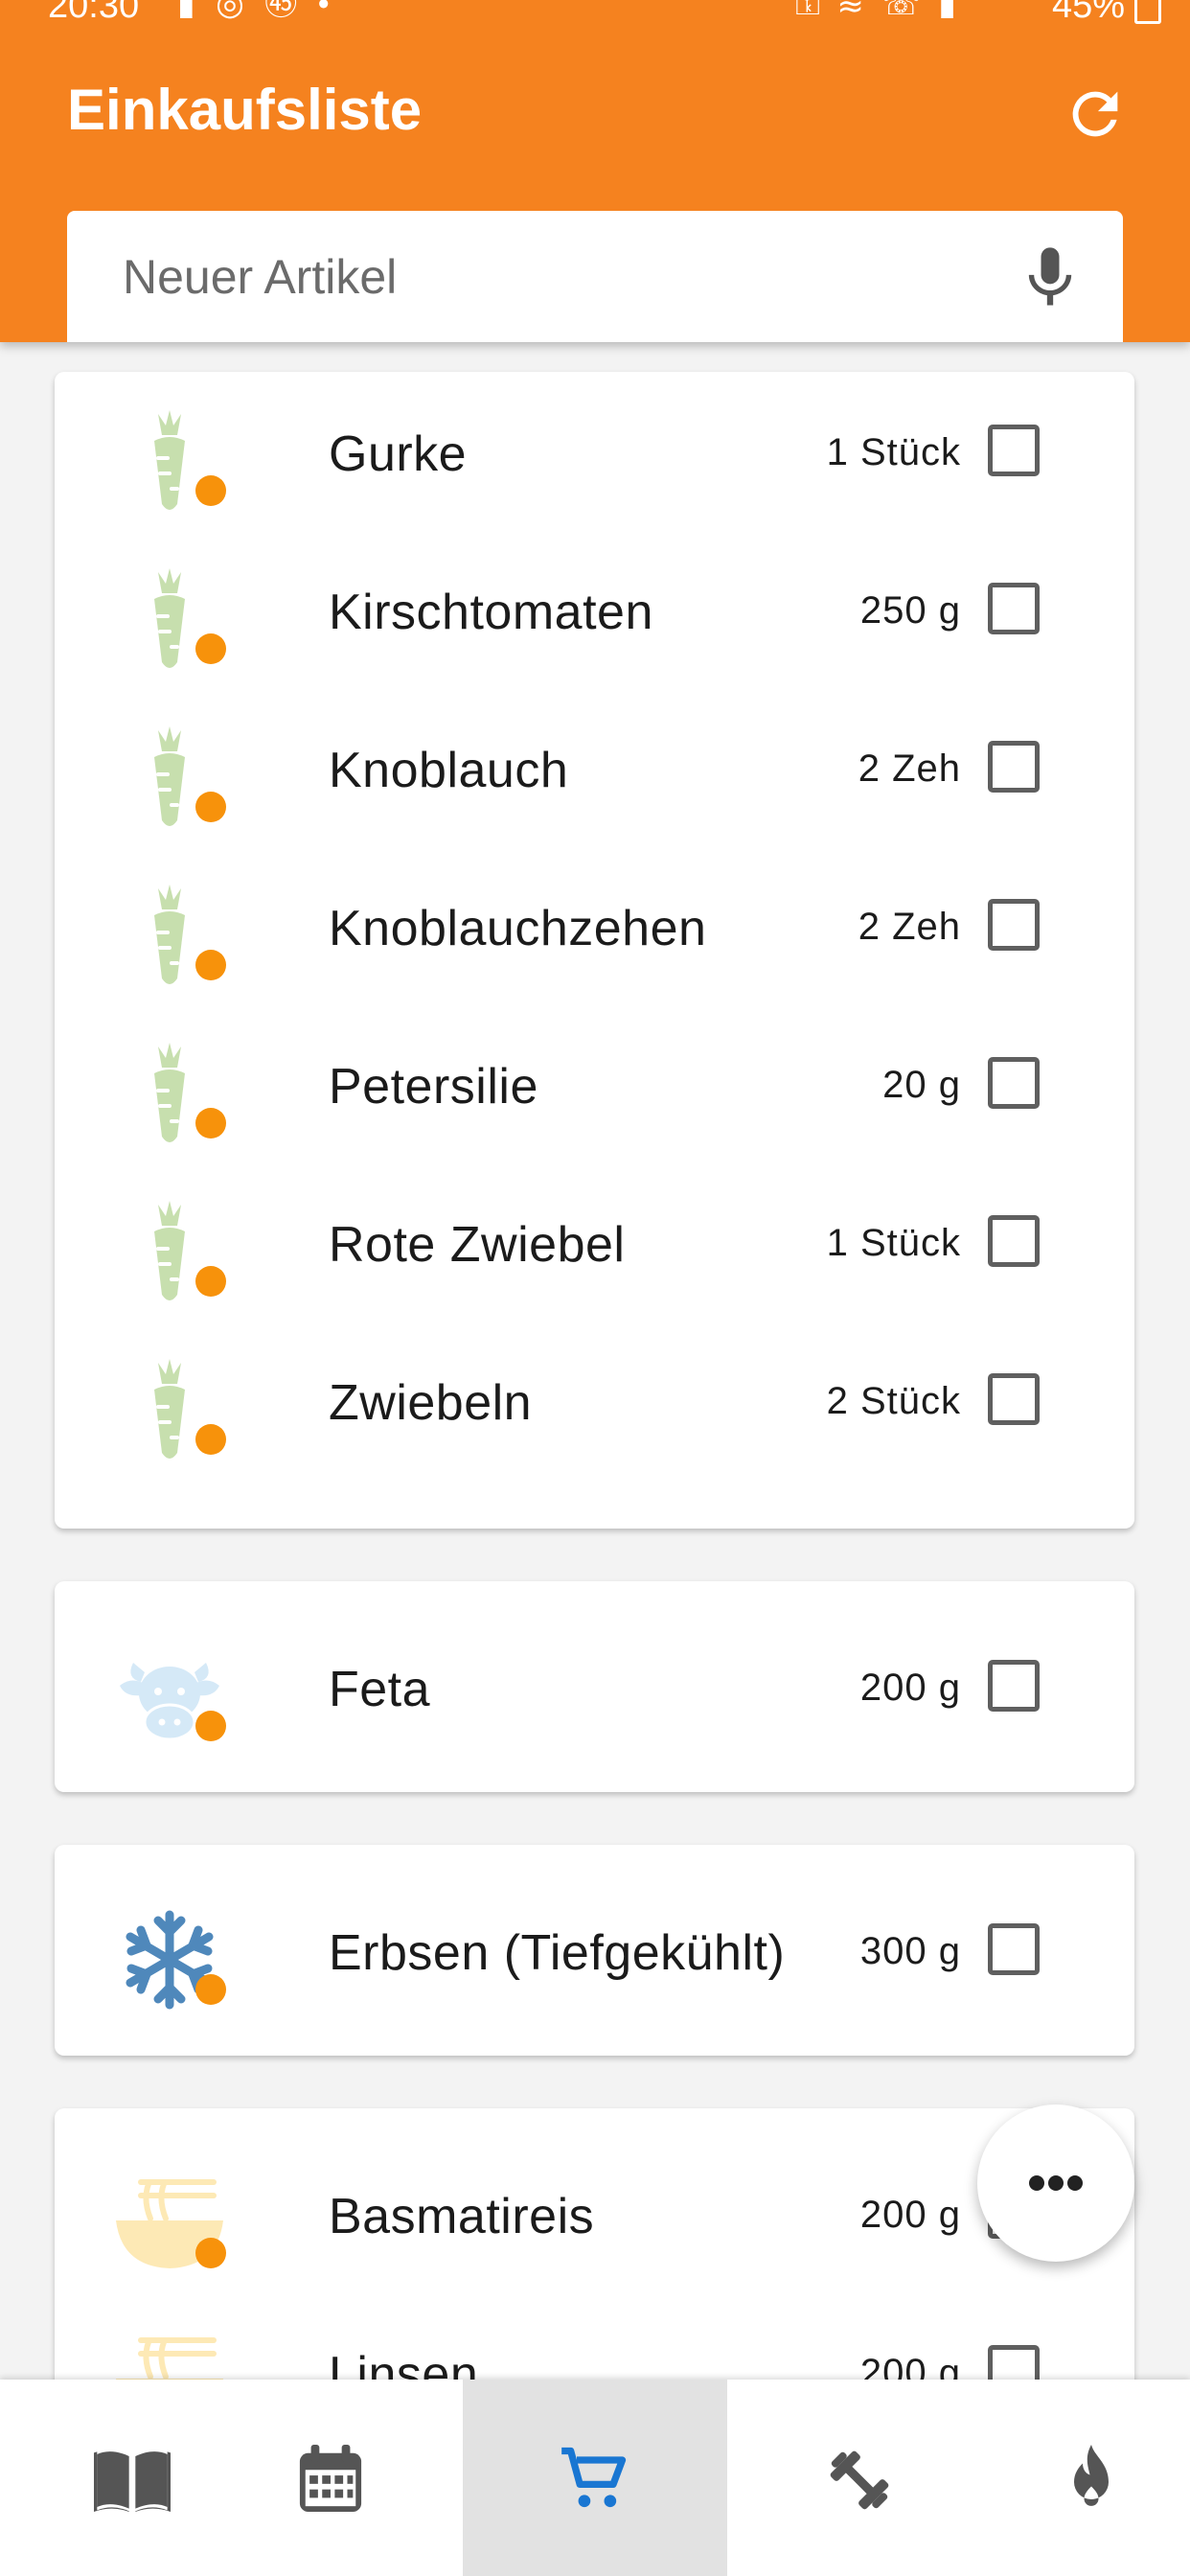  What do you see at coordinates (491, 612) in the screenshot?
I see `item-name: Kirschtomaten` at bounding box center [491, 612].